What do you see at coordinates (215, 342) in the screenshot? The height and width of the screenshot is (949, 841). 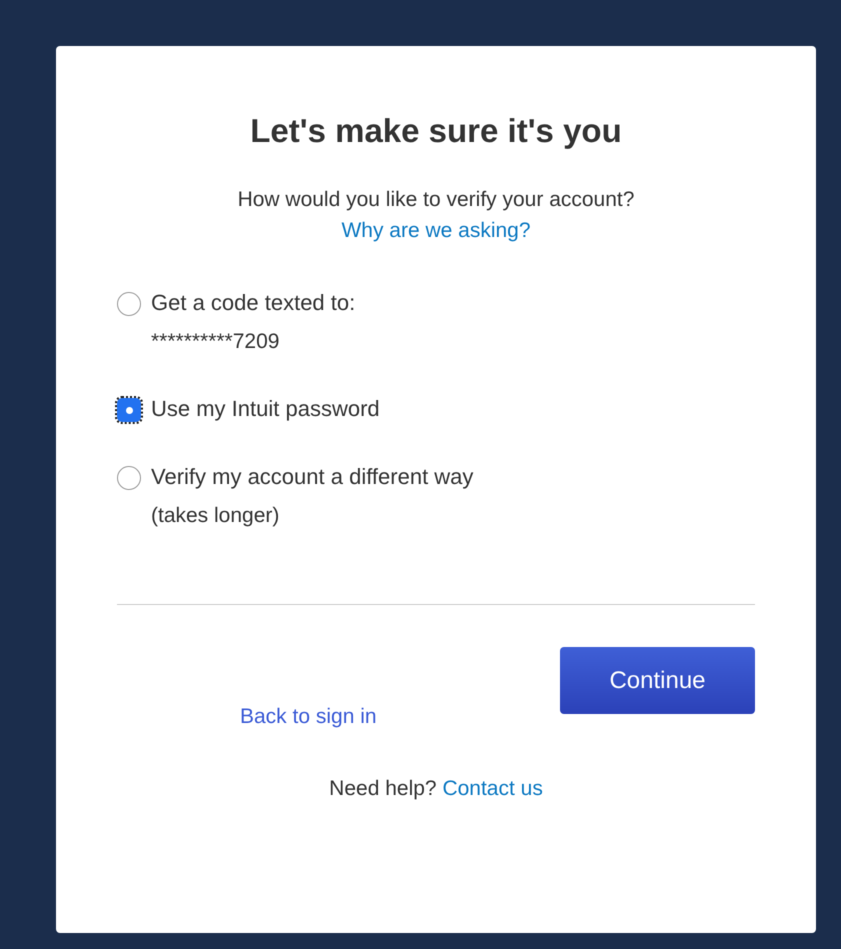 I see `option-detail: **********7209` at bounding box center [215, 342].